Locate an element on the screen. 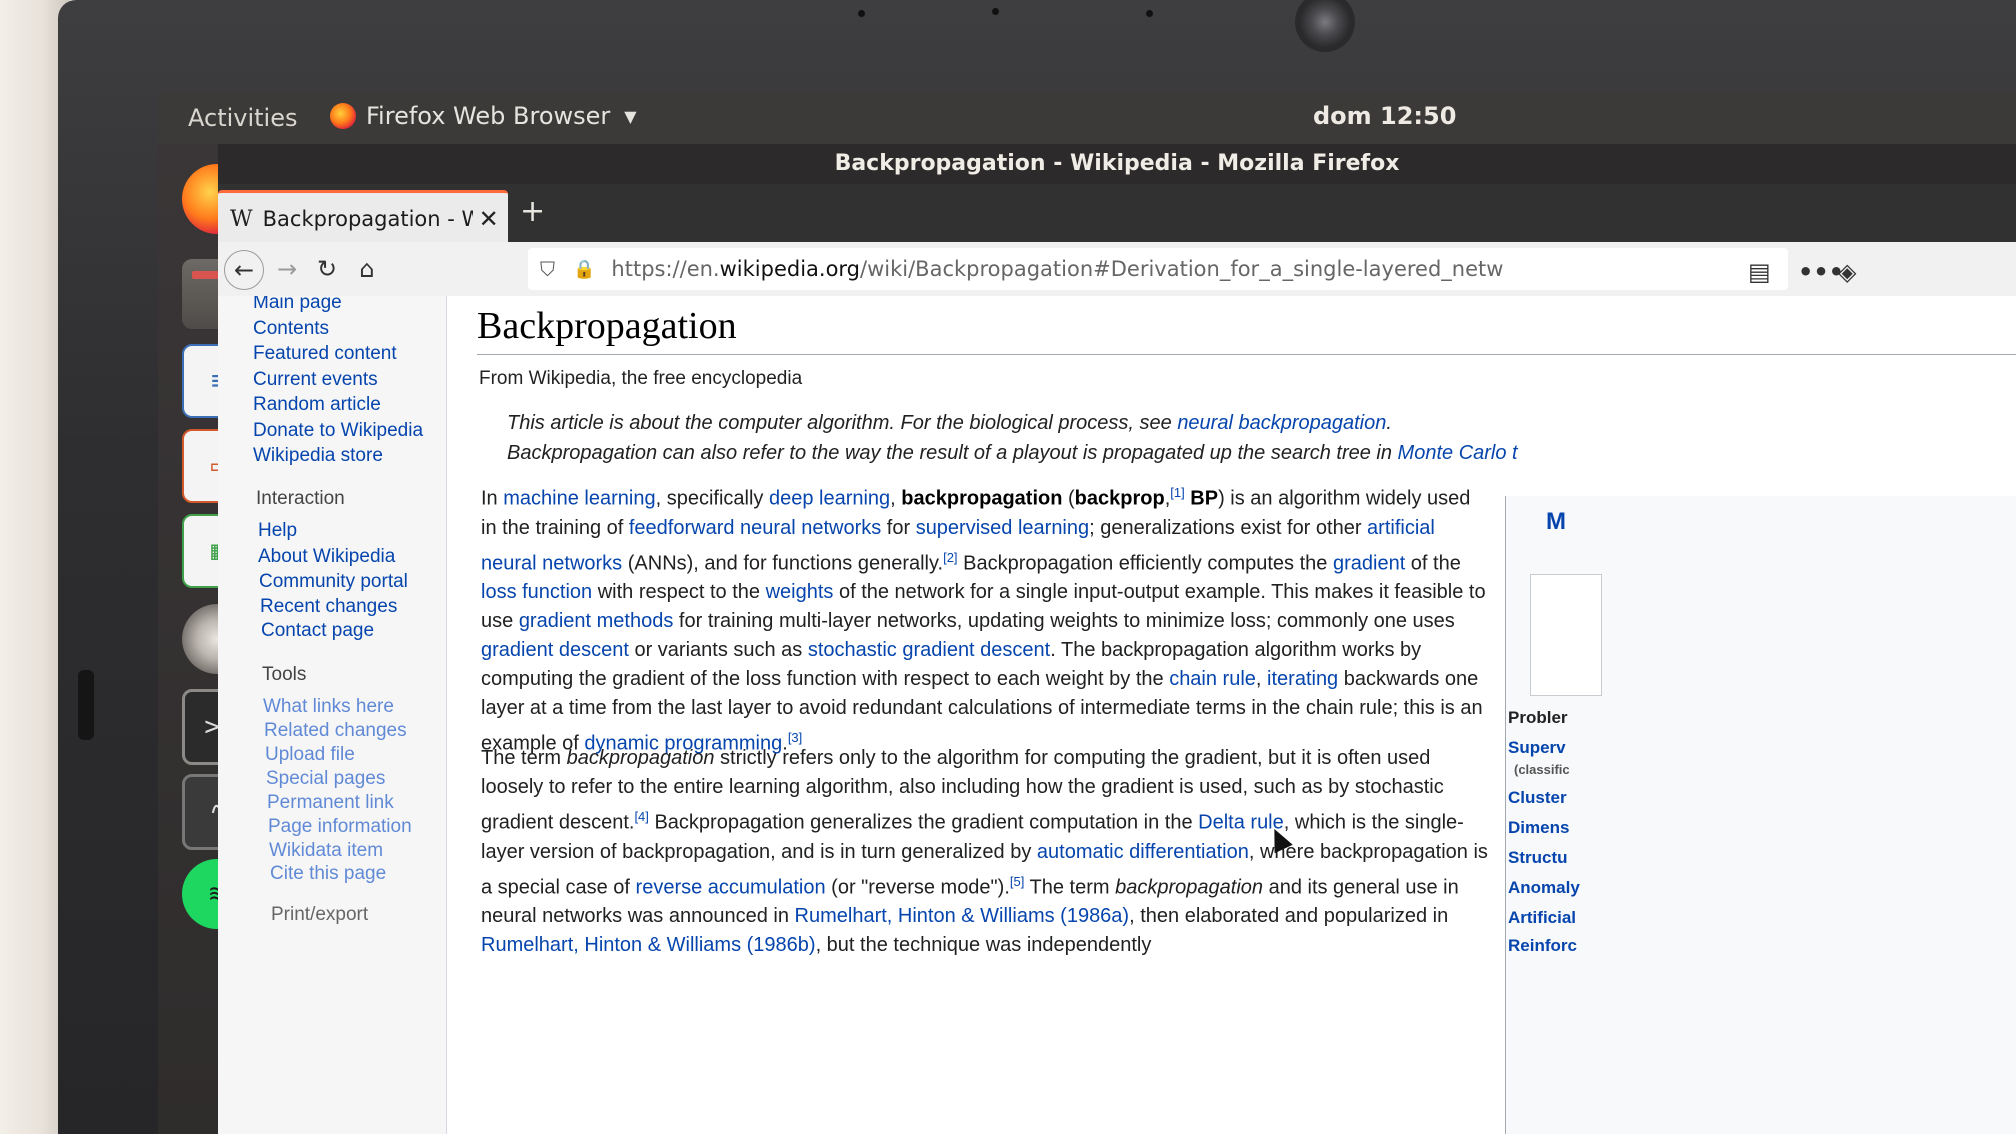 This screenshot has width=2016, height=1134. site-tagline: From Wikipedia, the free encyclopedia is located at coordinates (641, 378).